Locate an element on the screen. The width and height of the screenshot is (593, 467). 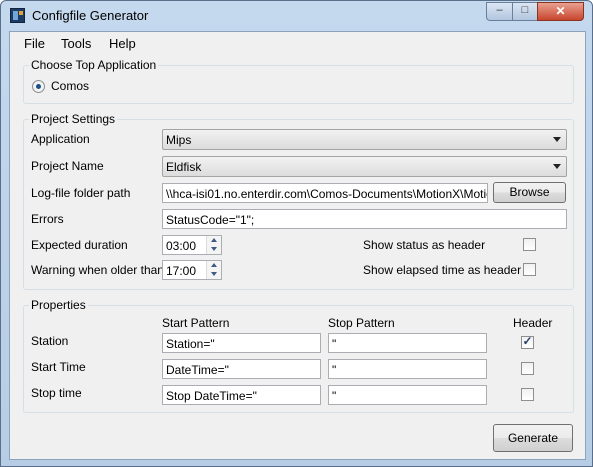
menu-tools: Tools is located at coordinates (76, 43).